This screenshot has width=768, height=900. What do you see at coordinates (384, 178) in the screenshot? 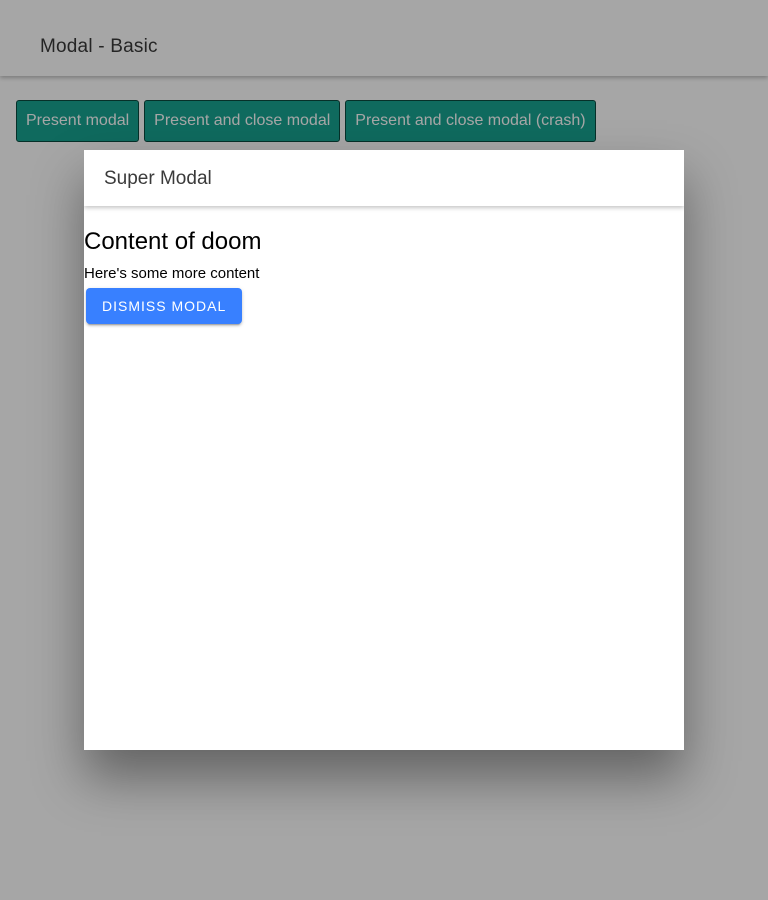
I see `modal-header: Super Modal` at bounding box center [384, 178].